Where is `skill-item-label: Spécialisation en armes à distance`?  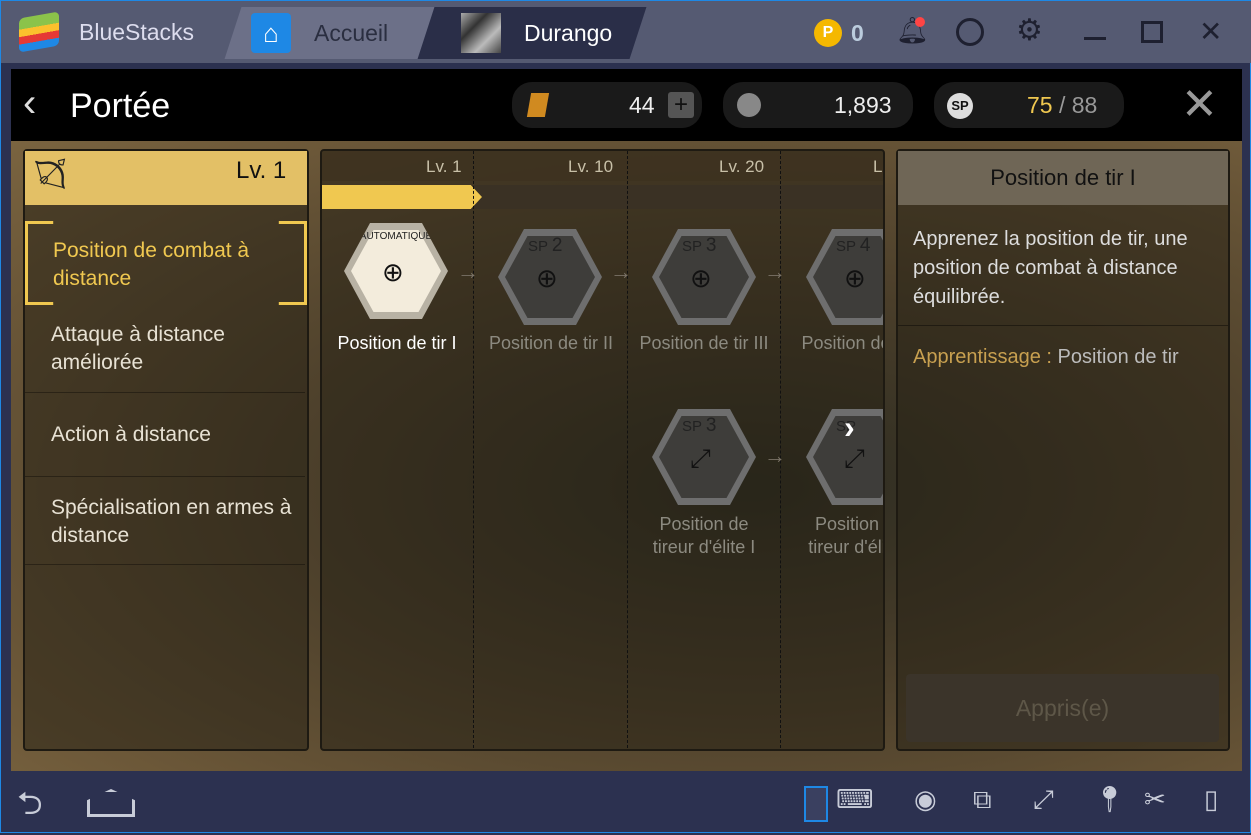
skill-item-label: Spécialisation en armes à distance is located at coordinates (171, 521).